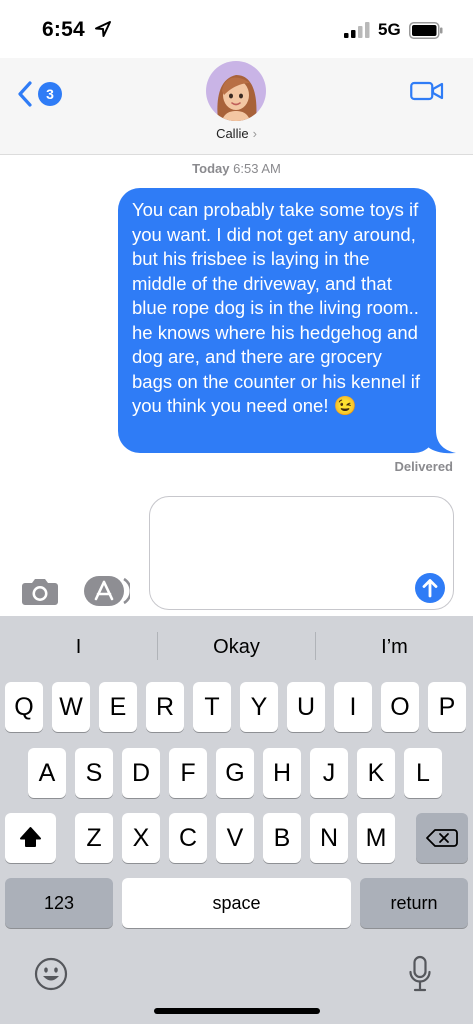 This screenshot has width=473, height=1024. What do you see at coordinates (47, 773) in the screenshot?
I see `key-a: A` at bounding box center [47, 773].